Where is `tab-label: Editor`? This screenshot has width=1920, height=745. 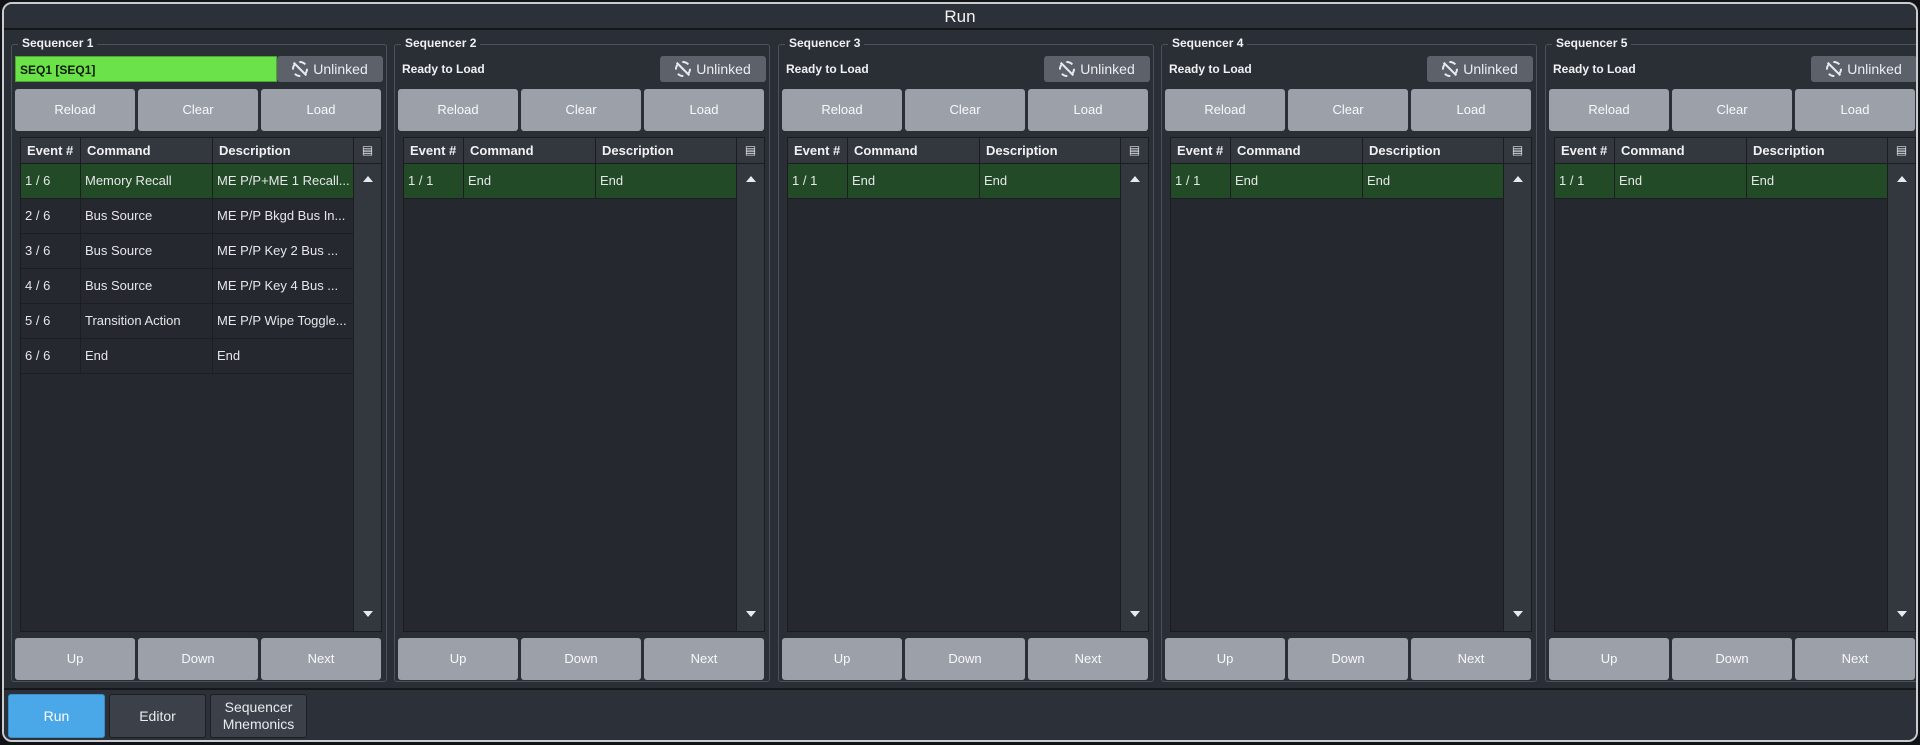 tab-label: Editor is located at coordinates (157, 715).